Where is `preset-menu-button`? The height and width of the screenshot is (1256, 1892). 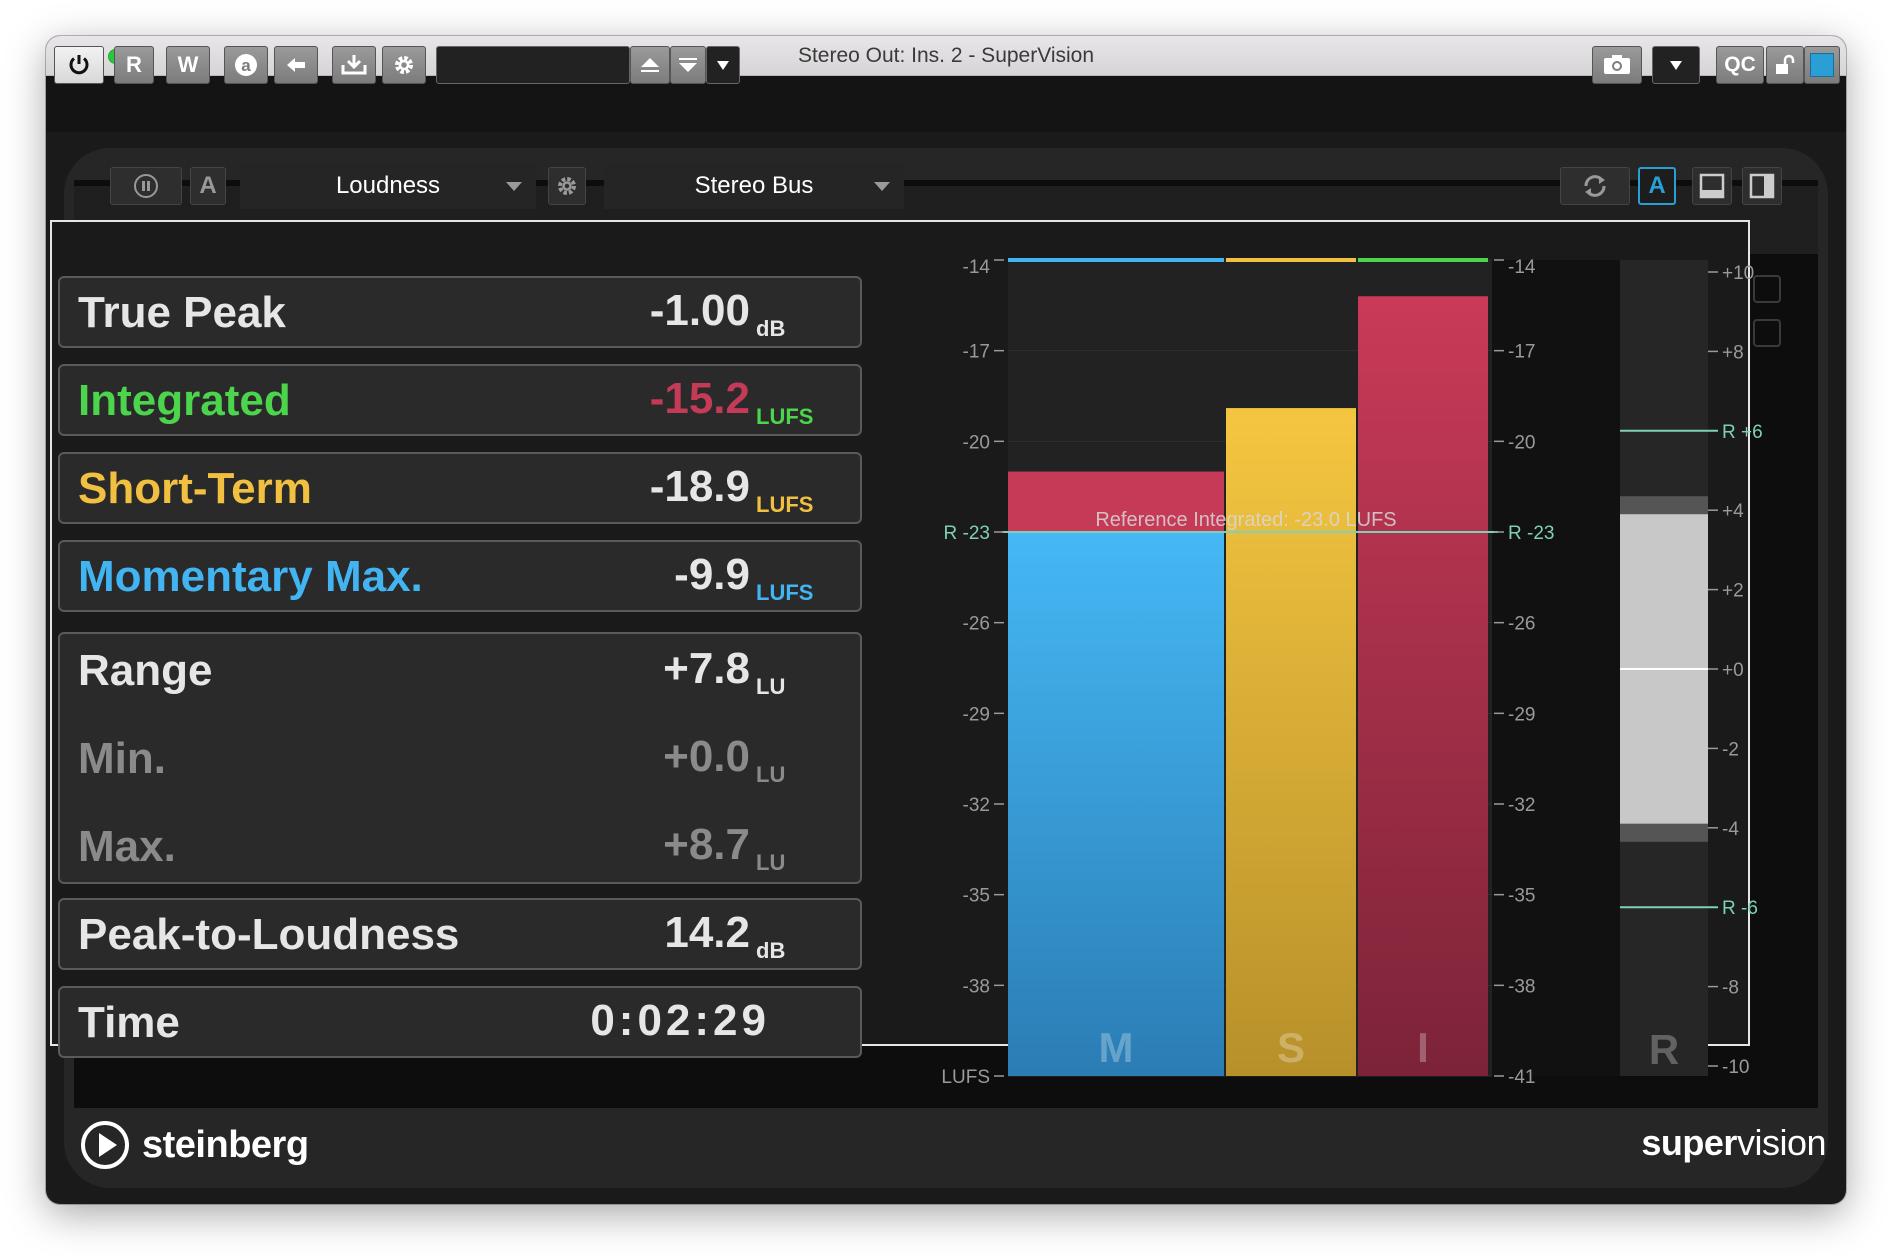 preset-menu-button is located at coordinates (723, 65).